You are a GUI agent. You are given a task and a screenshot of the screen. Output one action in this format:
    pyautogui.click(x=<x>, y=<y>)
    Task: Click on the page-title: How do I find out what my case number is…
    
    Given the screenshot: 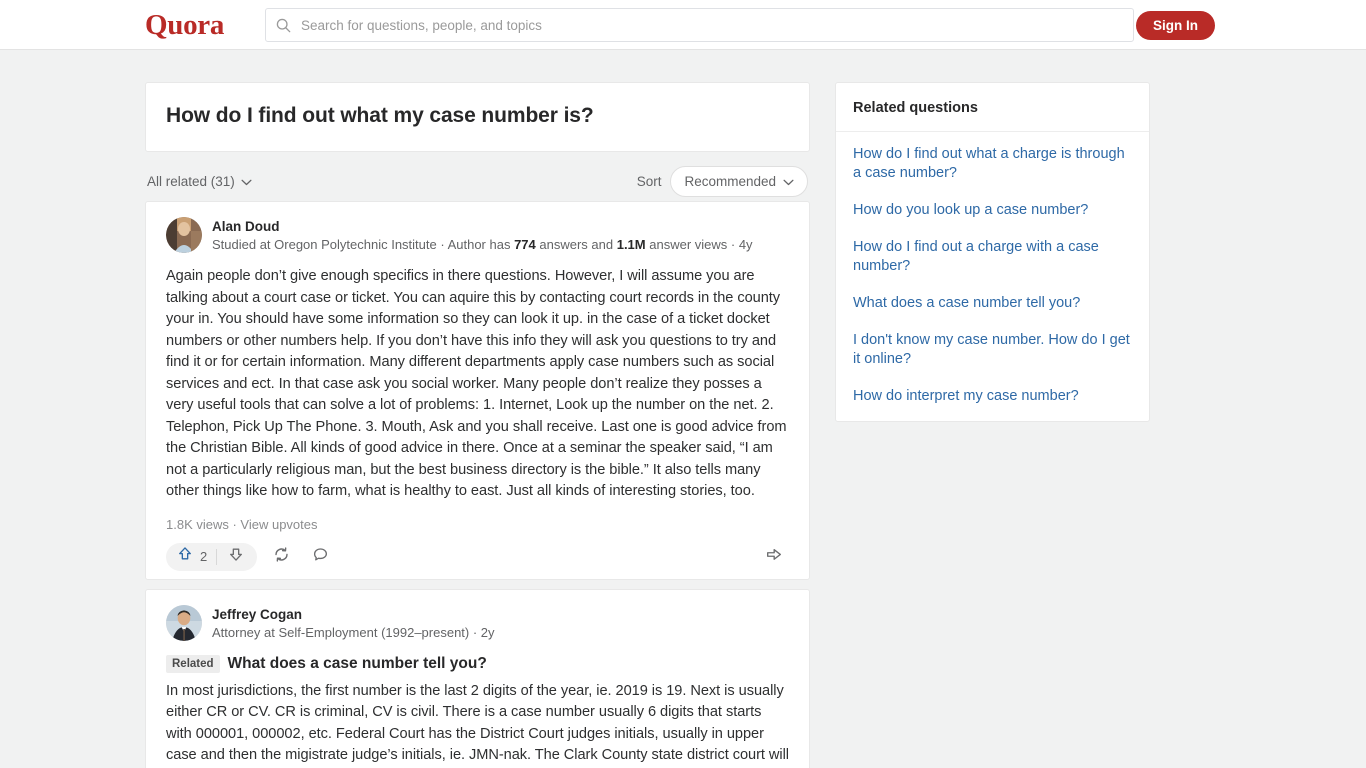 What is the action you would take?
    pyautogui.click(x=380, y=115)
    